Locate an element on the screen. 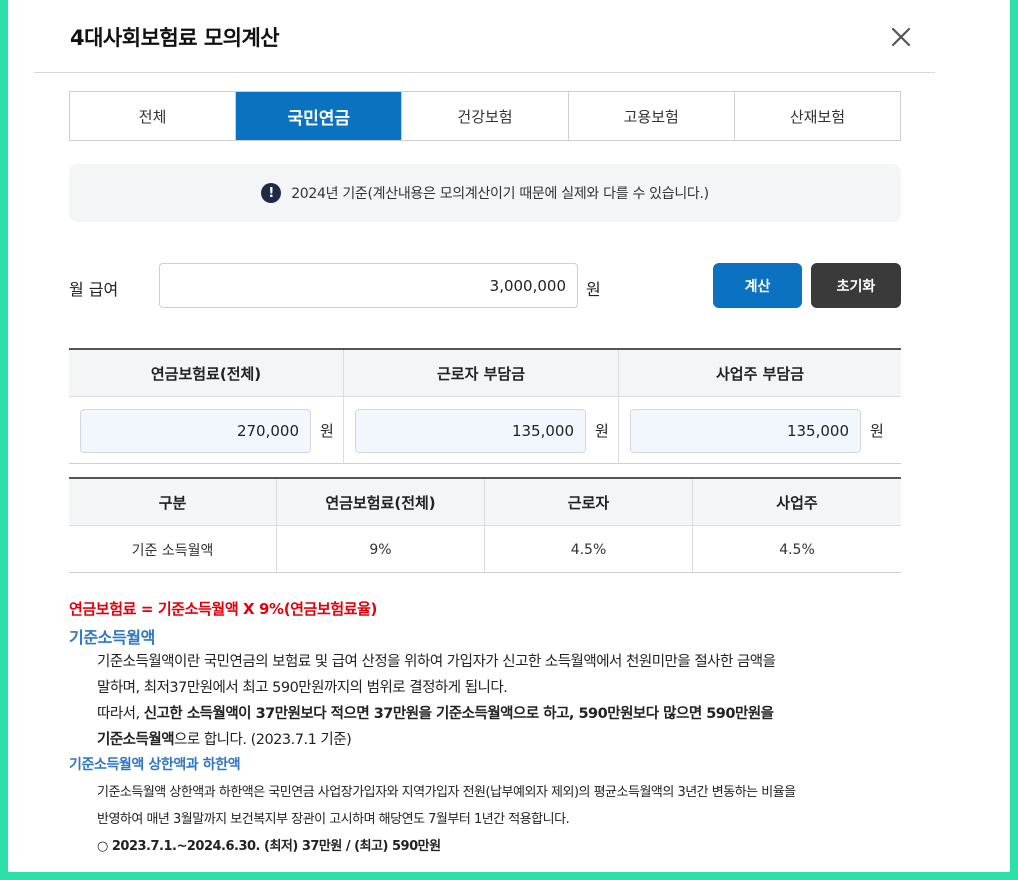 The width and height of the screenshot is (1018, 880). result-header-total: 연금보험료(전체) is located at coordinates (206, 373).